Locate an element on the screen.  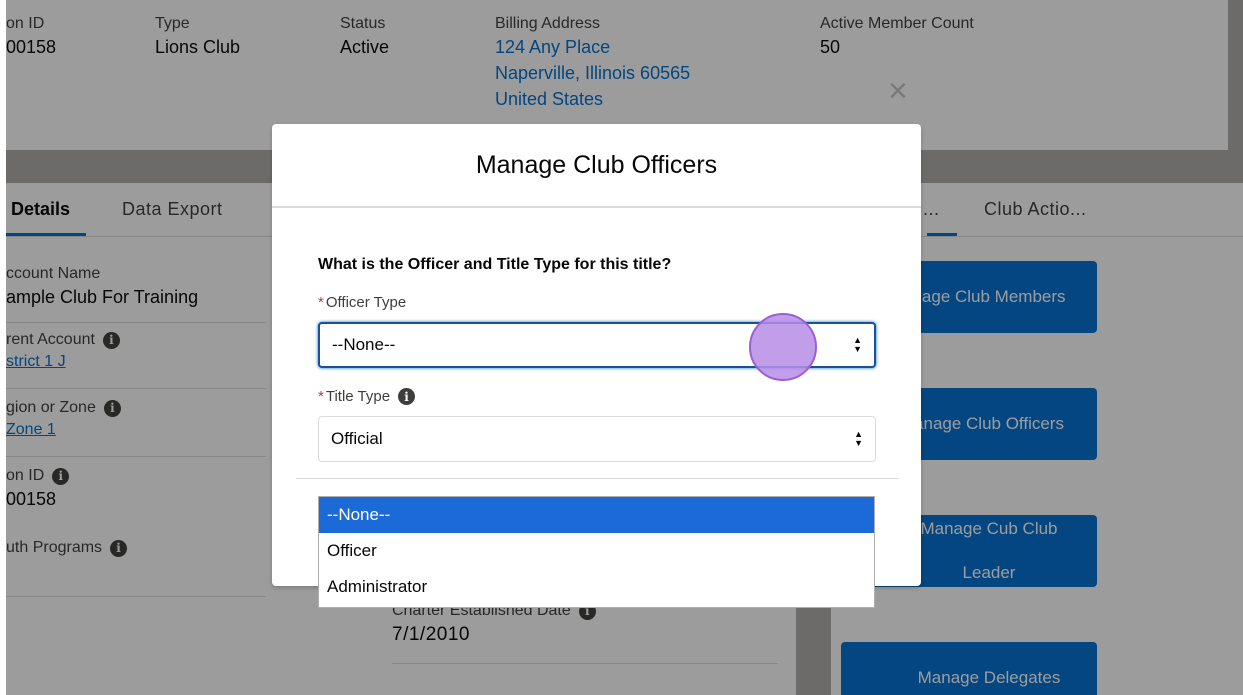
info-icon: i is located at coordinates (407, 396).